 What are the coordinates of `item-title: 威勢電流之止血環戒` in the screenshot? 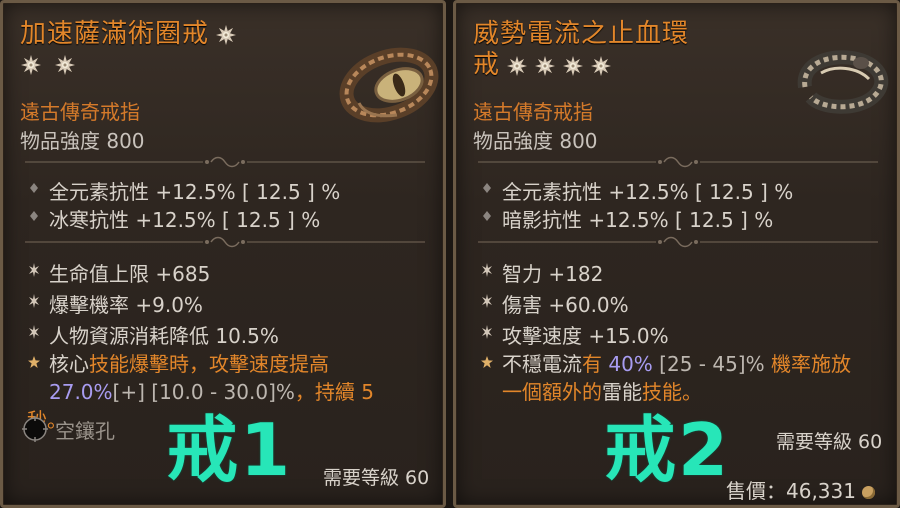 It's located at (581, 49).